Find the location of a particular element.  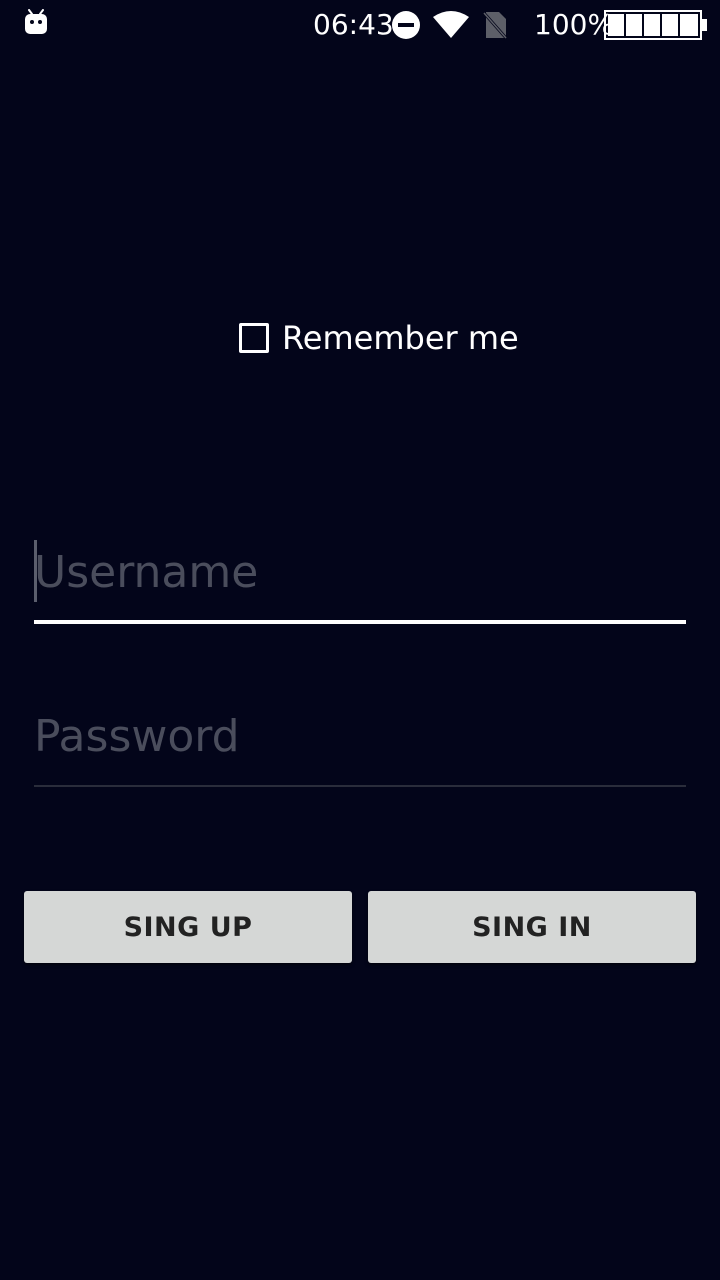

android-icon is located at coordinates (36, 21).